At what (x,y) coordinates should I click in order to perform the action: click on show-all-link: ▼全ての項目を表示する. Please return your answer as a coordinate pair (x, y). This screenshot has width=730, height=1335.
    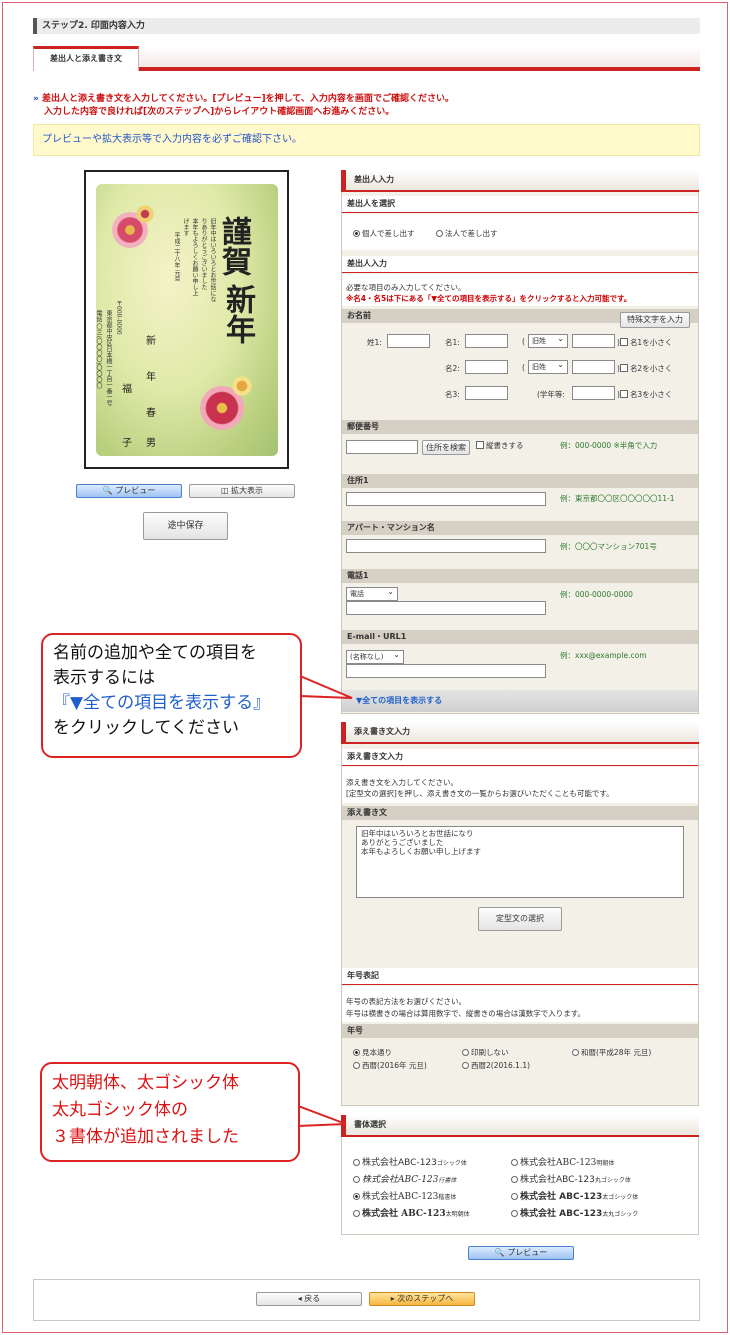
    Looking at the image, I should click on (399, 700).